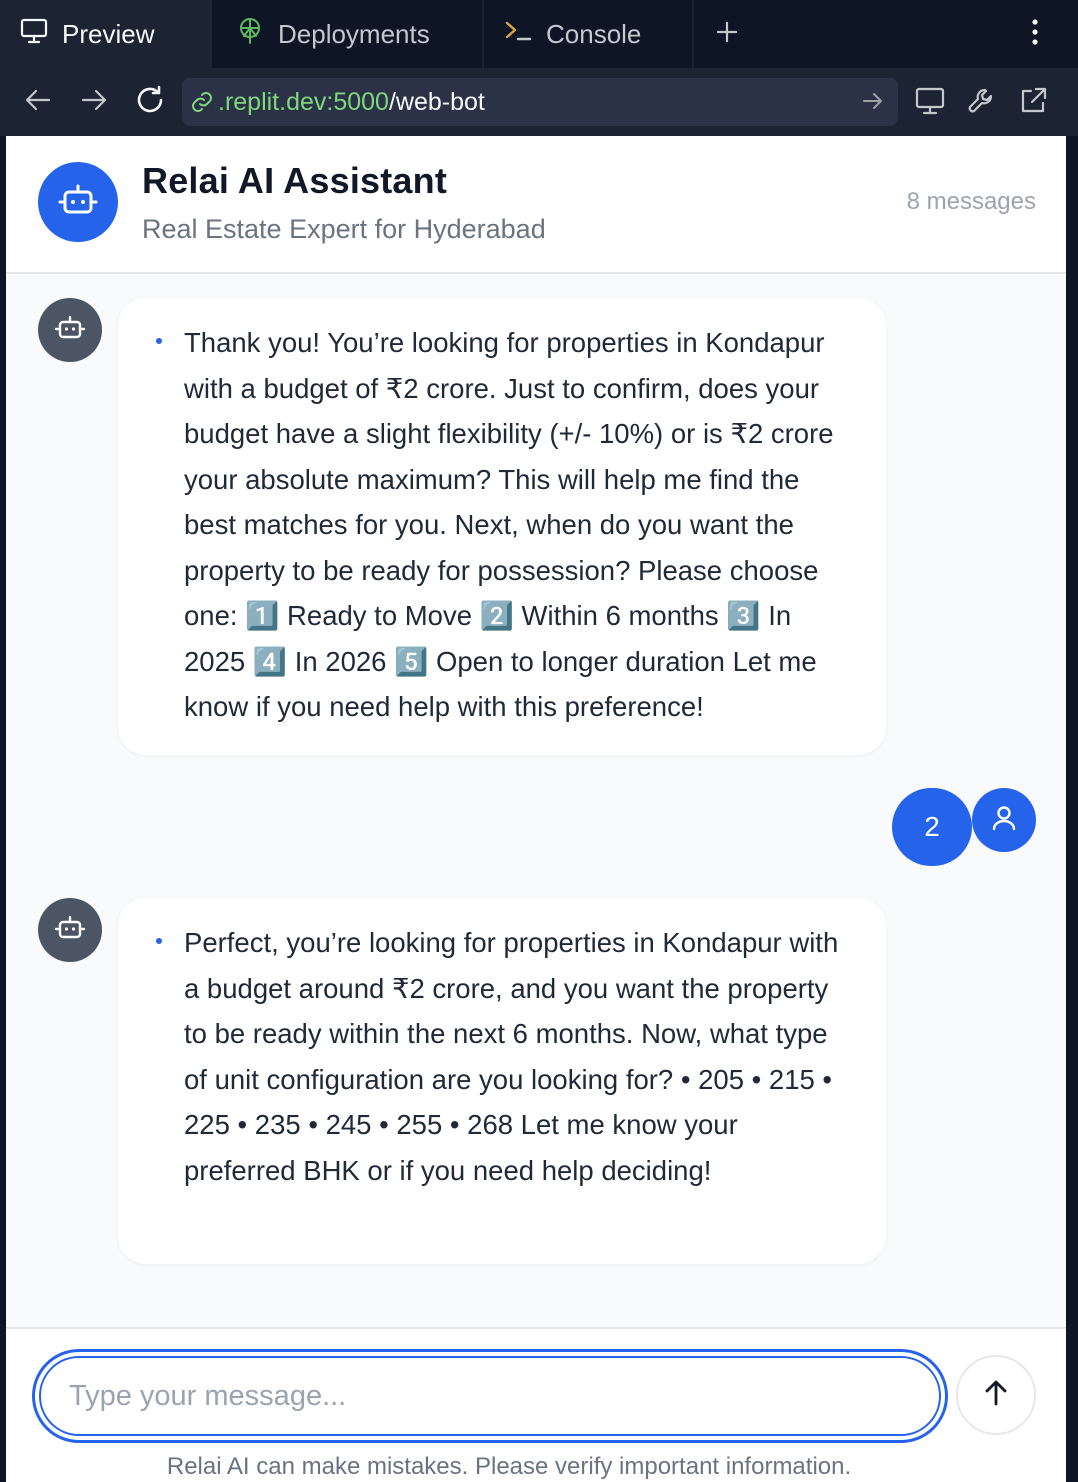 The image size is (1078, 1482). I want to click on user-message-bubble: 2, so click(932, 827).